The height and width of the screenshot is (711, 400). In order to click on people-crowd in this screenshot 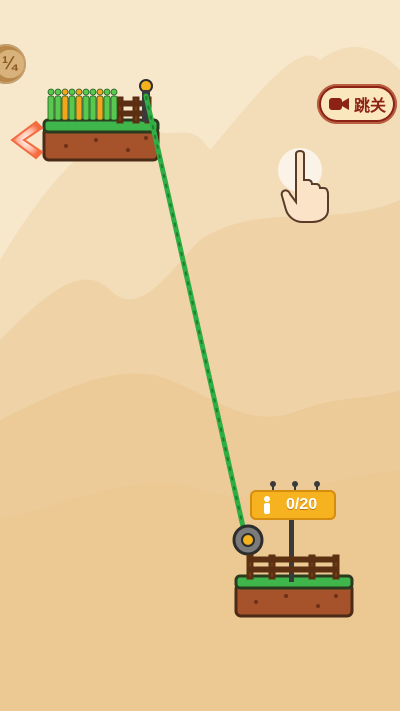, I will do `click(82, 104)`.